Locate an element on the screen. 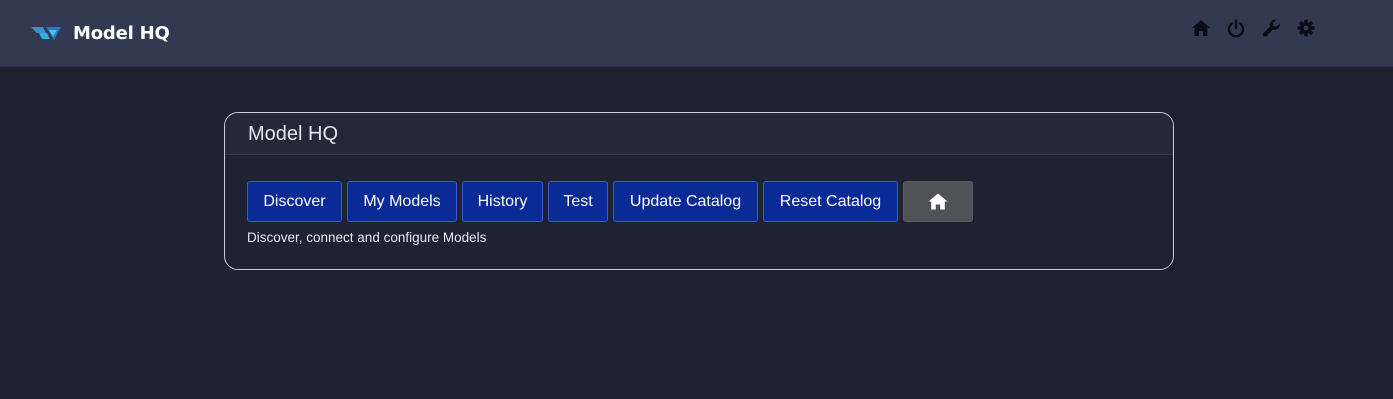  power-icon is located at coordinates (1236, 28).